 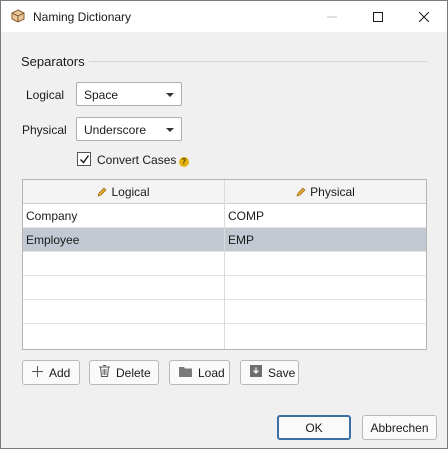 I want to click on maximize-button, so click(x=378, y=16).